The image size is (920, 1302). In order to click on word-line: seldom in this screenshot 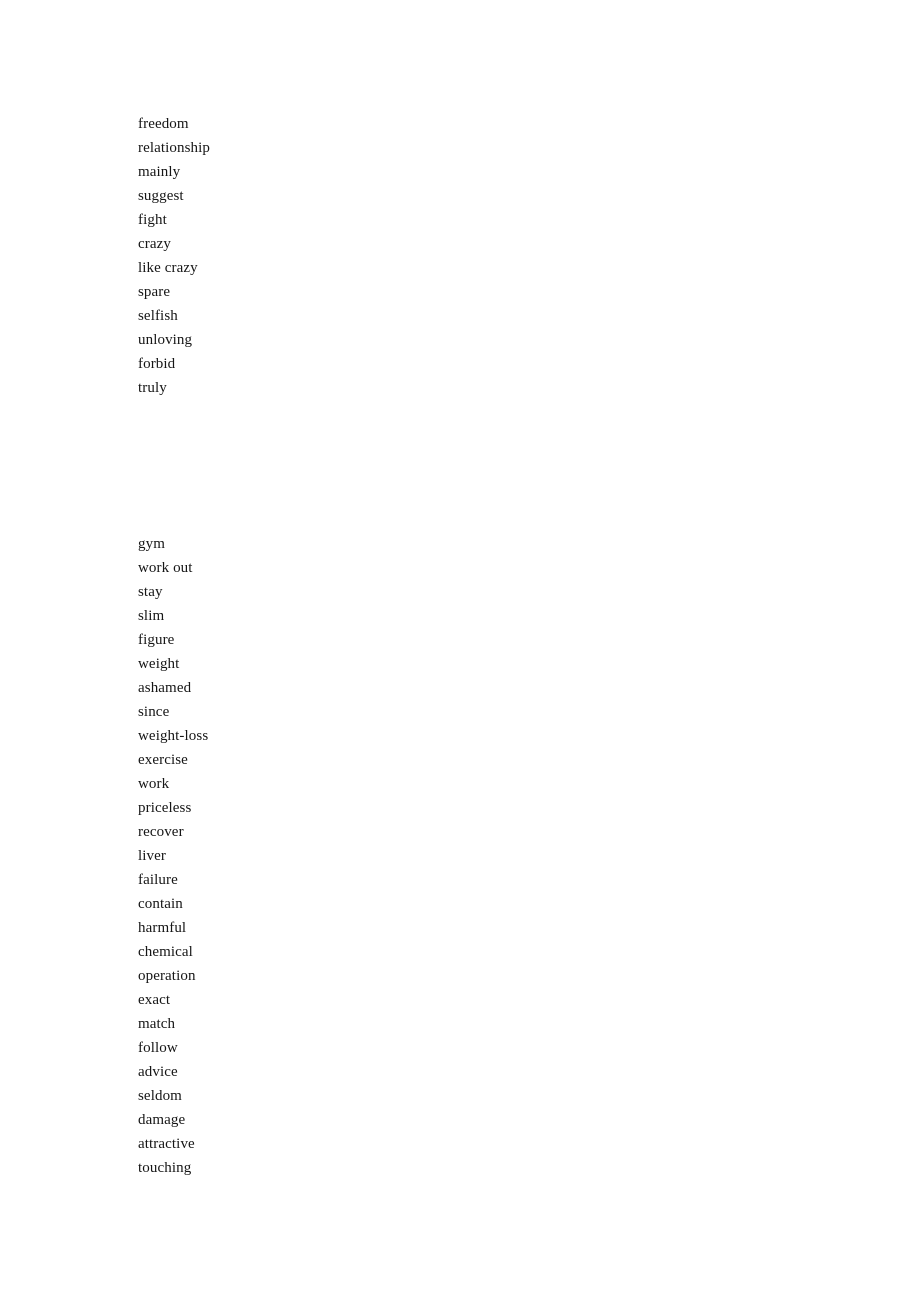, I will do `click(160, 1096)`.